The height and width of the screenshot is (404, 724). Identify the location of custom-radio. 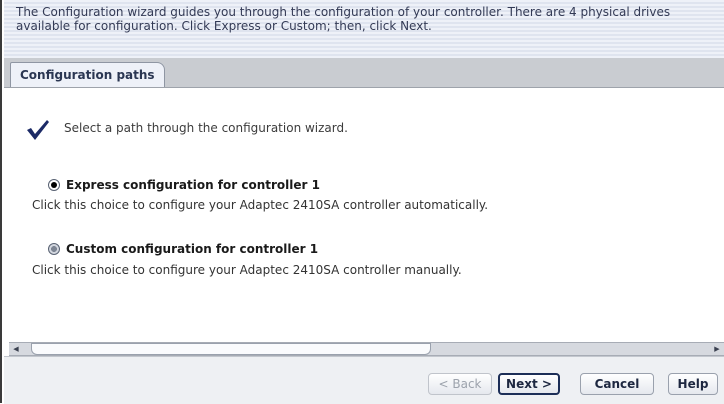
(54, 249).